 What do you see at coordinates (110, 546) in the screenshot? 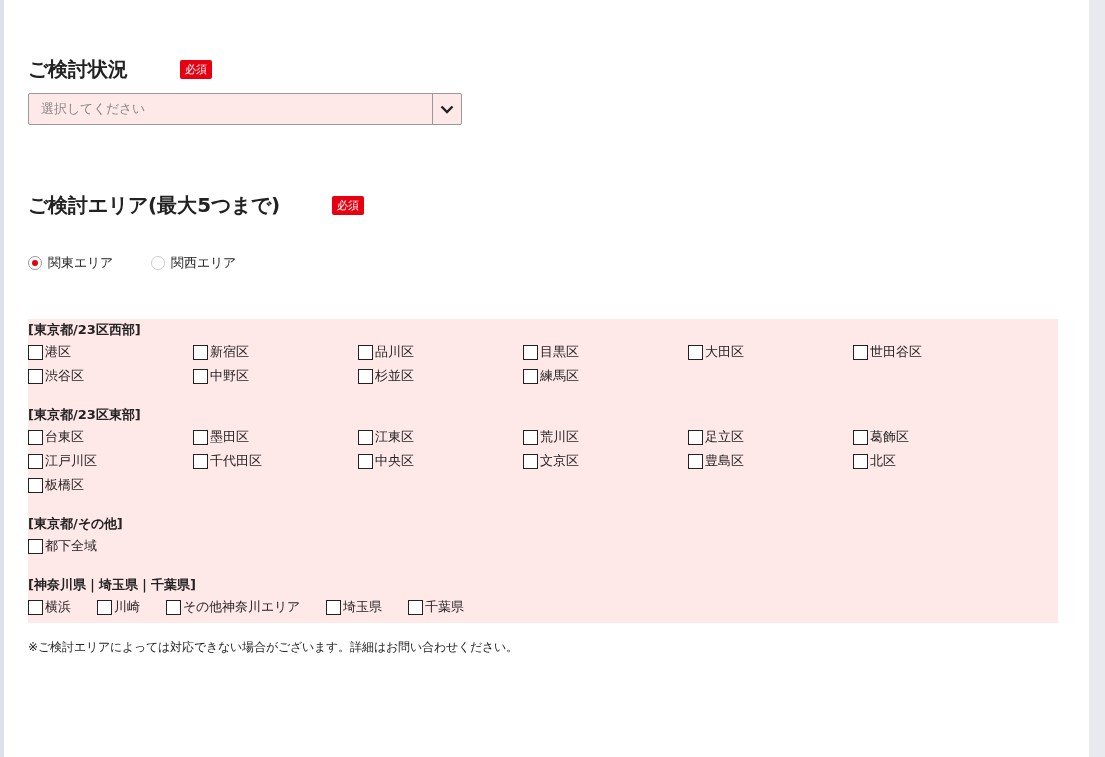
I see `area-checkbox: 都下全域` at bounding box center [110, 546].